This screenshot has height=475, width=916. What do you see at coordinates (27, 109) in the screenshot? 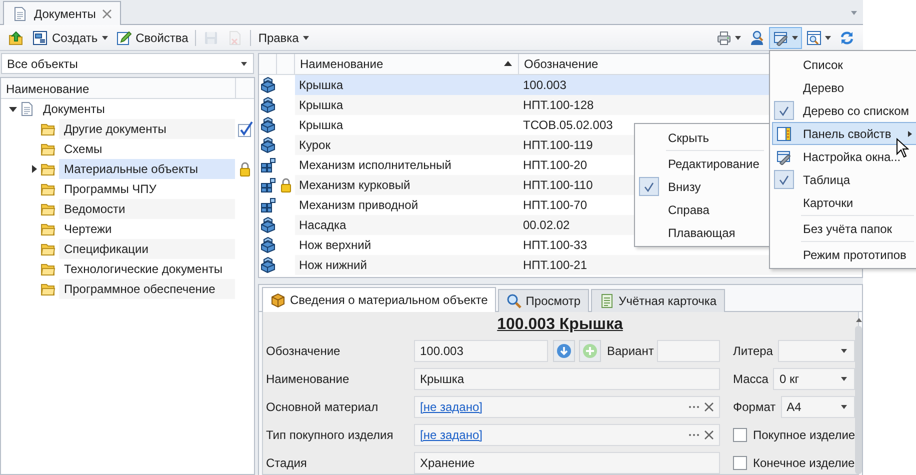
I see `document-icon` at bounding box center [27, 109].